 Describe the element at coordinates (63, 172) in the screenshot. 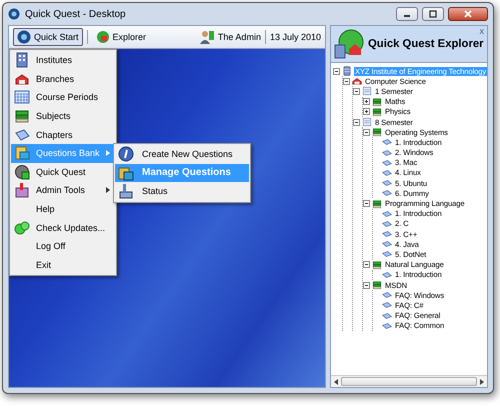

I see `menu-item: Quick Quest` at that location.